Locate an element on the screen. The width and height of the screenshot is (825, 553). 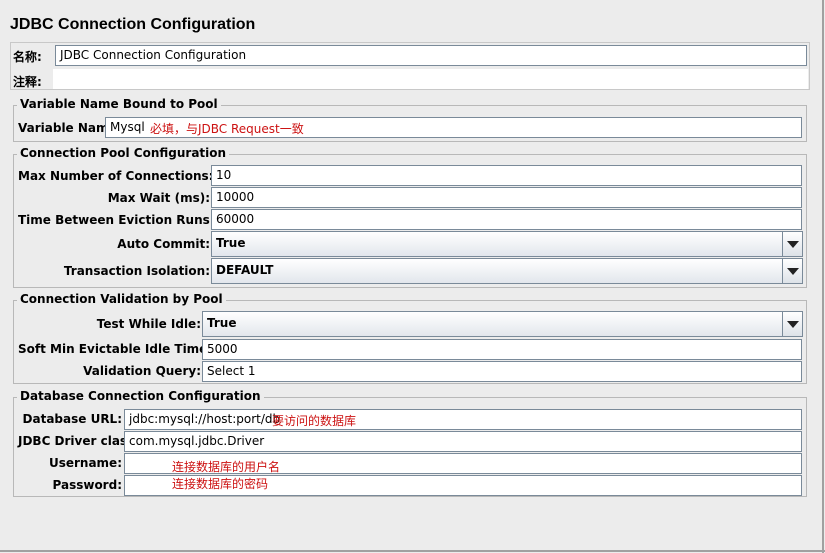
variable-name-note: 必填，与JDBC Request一致 is located at coordinates (227, 129).